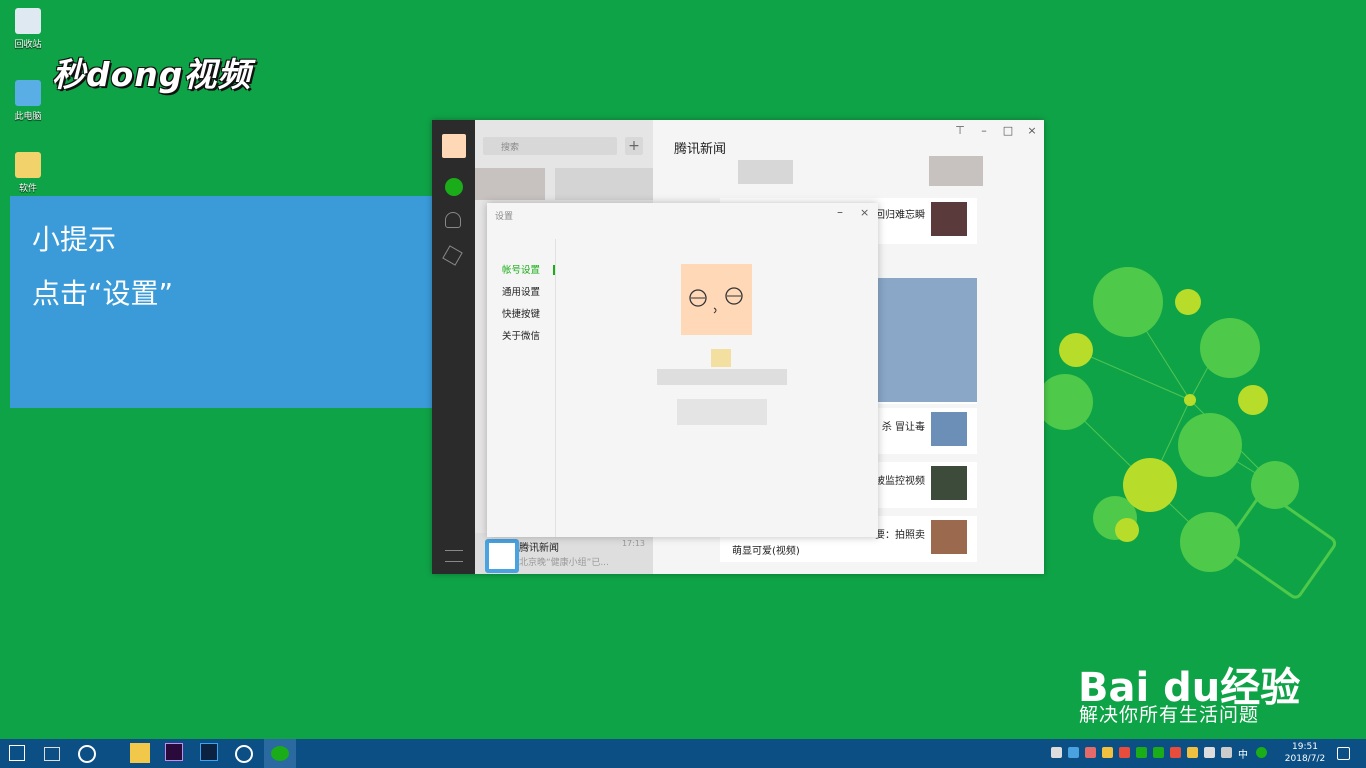 This screenshot has width=1366, height=768. I want to click on background-art, so click(1188, 433).